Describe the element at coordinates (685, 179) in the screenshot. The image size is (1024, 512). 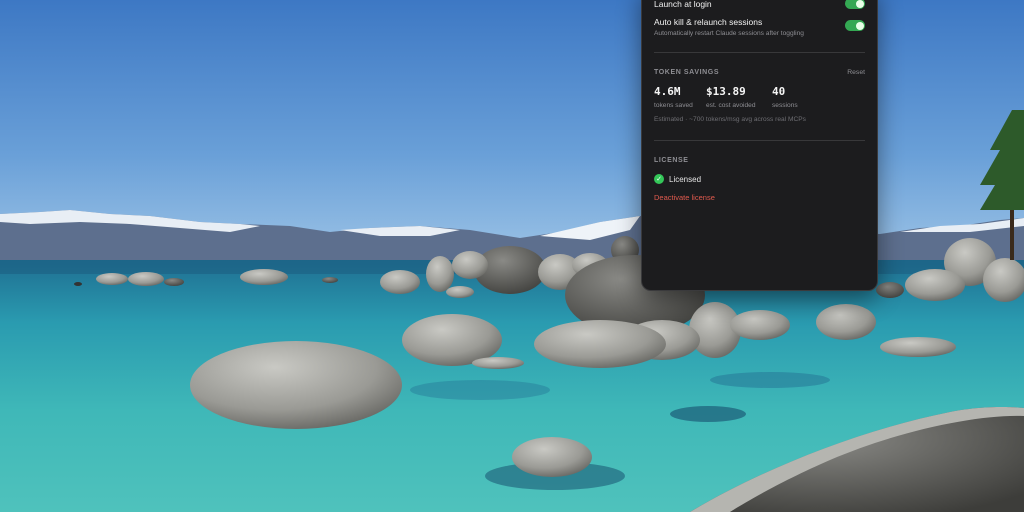
I see `license-status-label: Licensed` at that location.